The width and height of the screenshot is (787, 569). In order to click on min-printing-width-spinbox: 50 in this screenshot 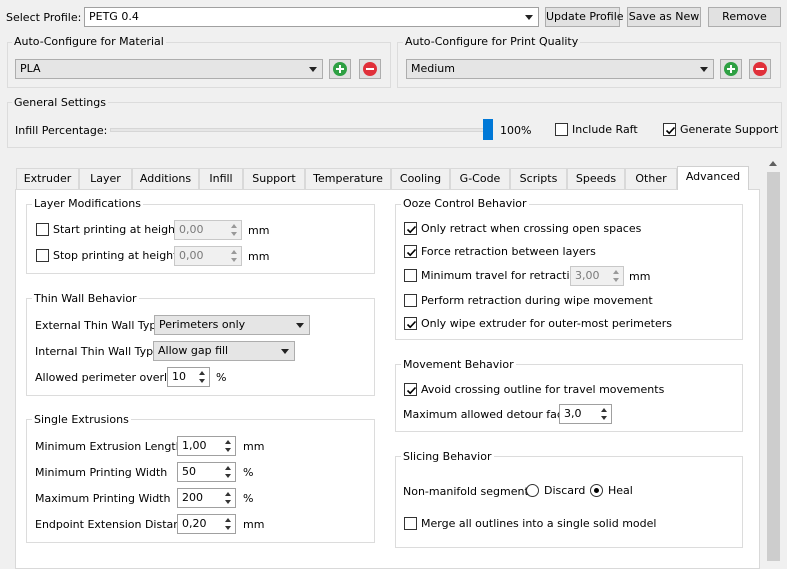, I will do `click(206, 472)`.